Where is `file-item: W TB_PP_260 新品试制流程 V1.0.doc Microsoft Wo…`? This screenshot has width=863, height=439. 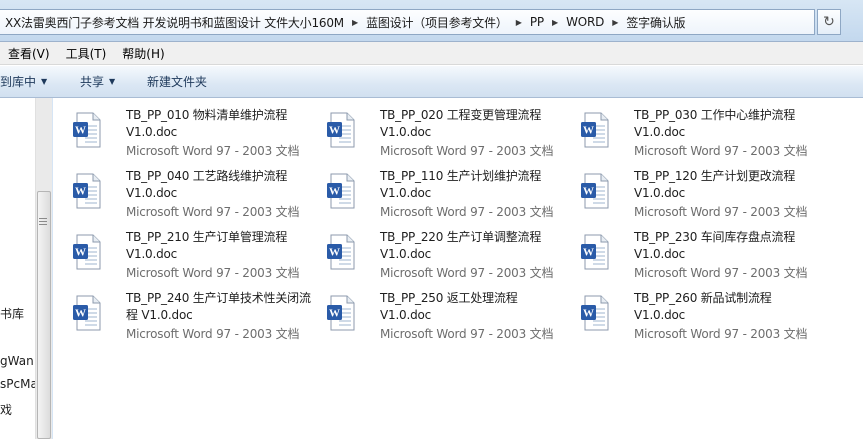 file-item: W TB_PP_260 新品试制流程 V1.0.doc Microsoft Wo… is located at coordinates (686, 311).